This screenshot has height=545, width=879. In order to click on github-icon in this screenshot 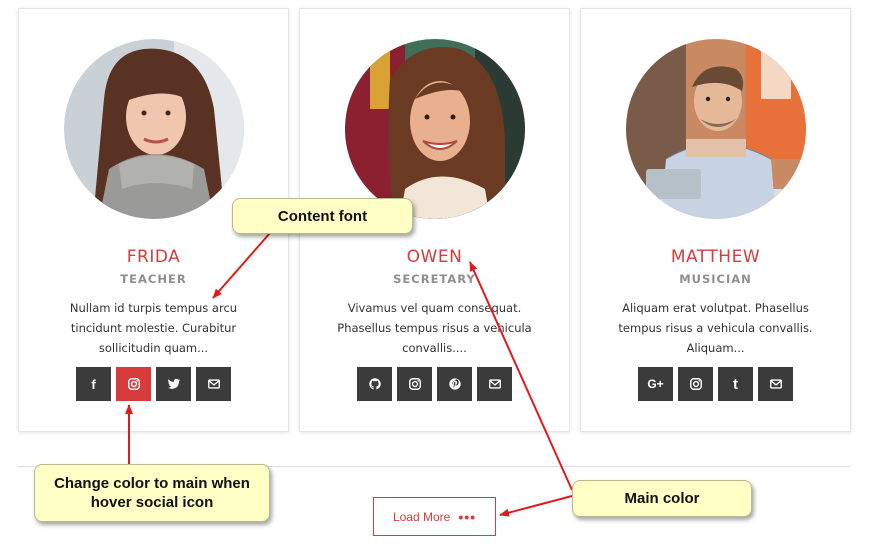, I will do `click(374, 384)`.